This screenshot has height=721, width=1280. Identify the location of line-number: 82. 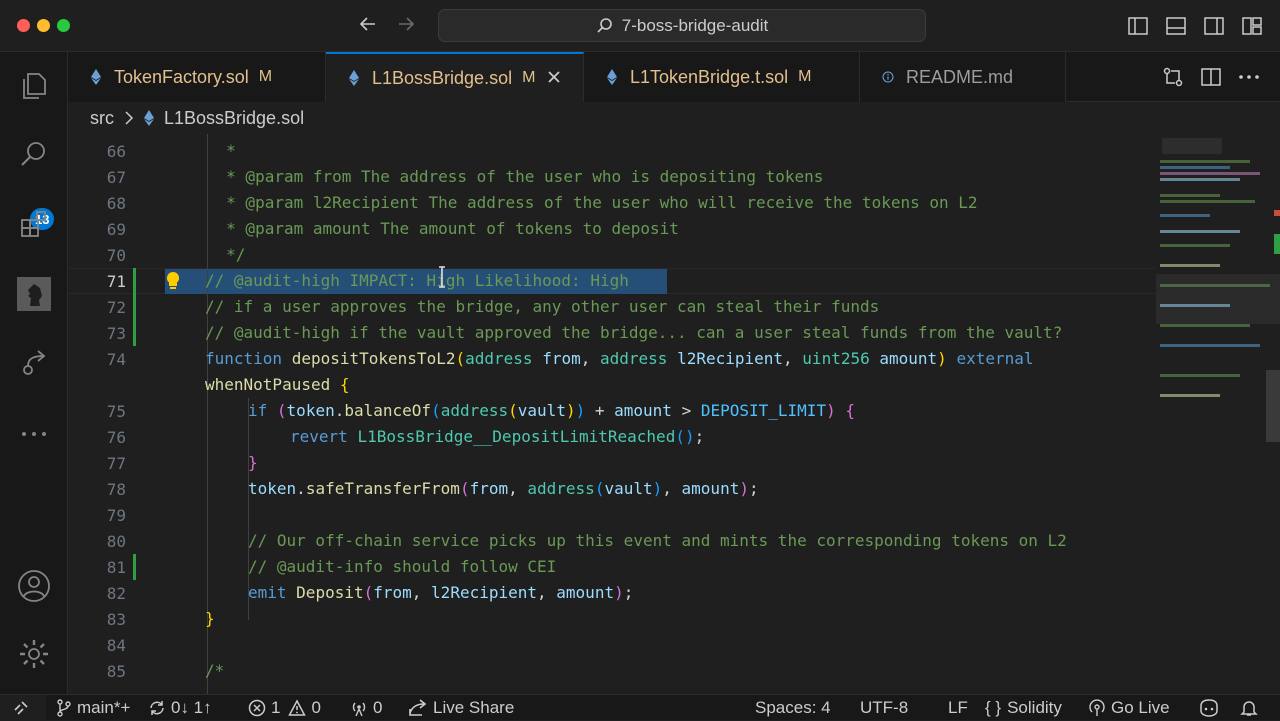
(116, 593).